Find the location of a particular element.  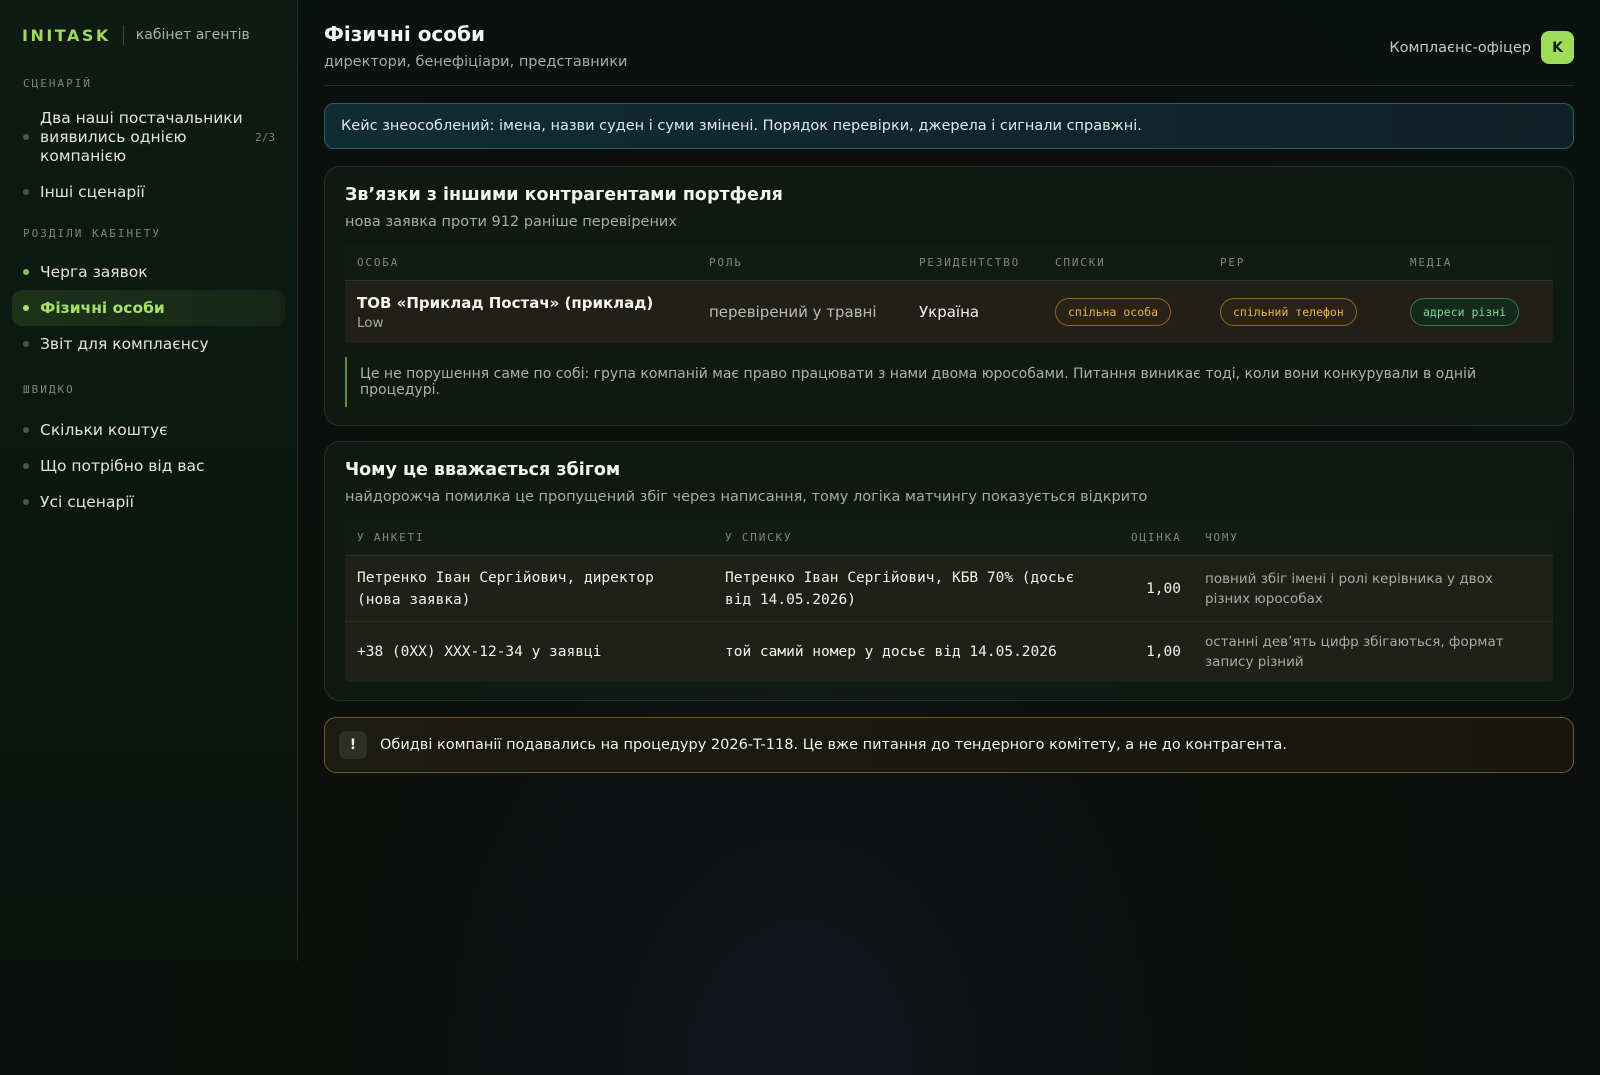

risk-level: Low is located at coordinates (370, 322).